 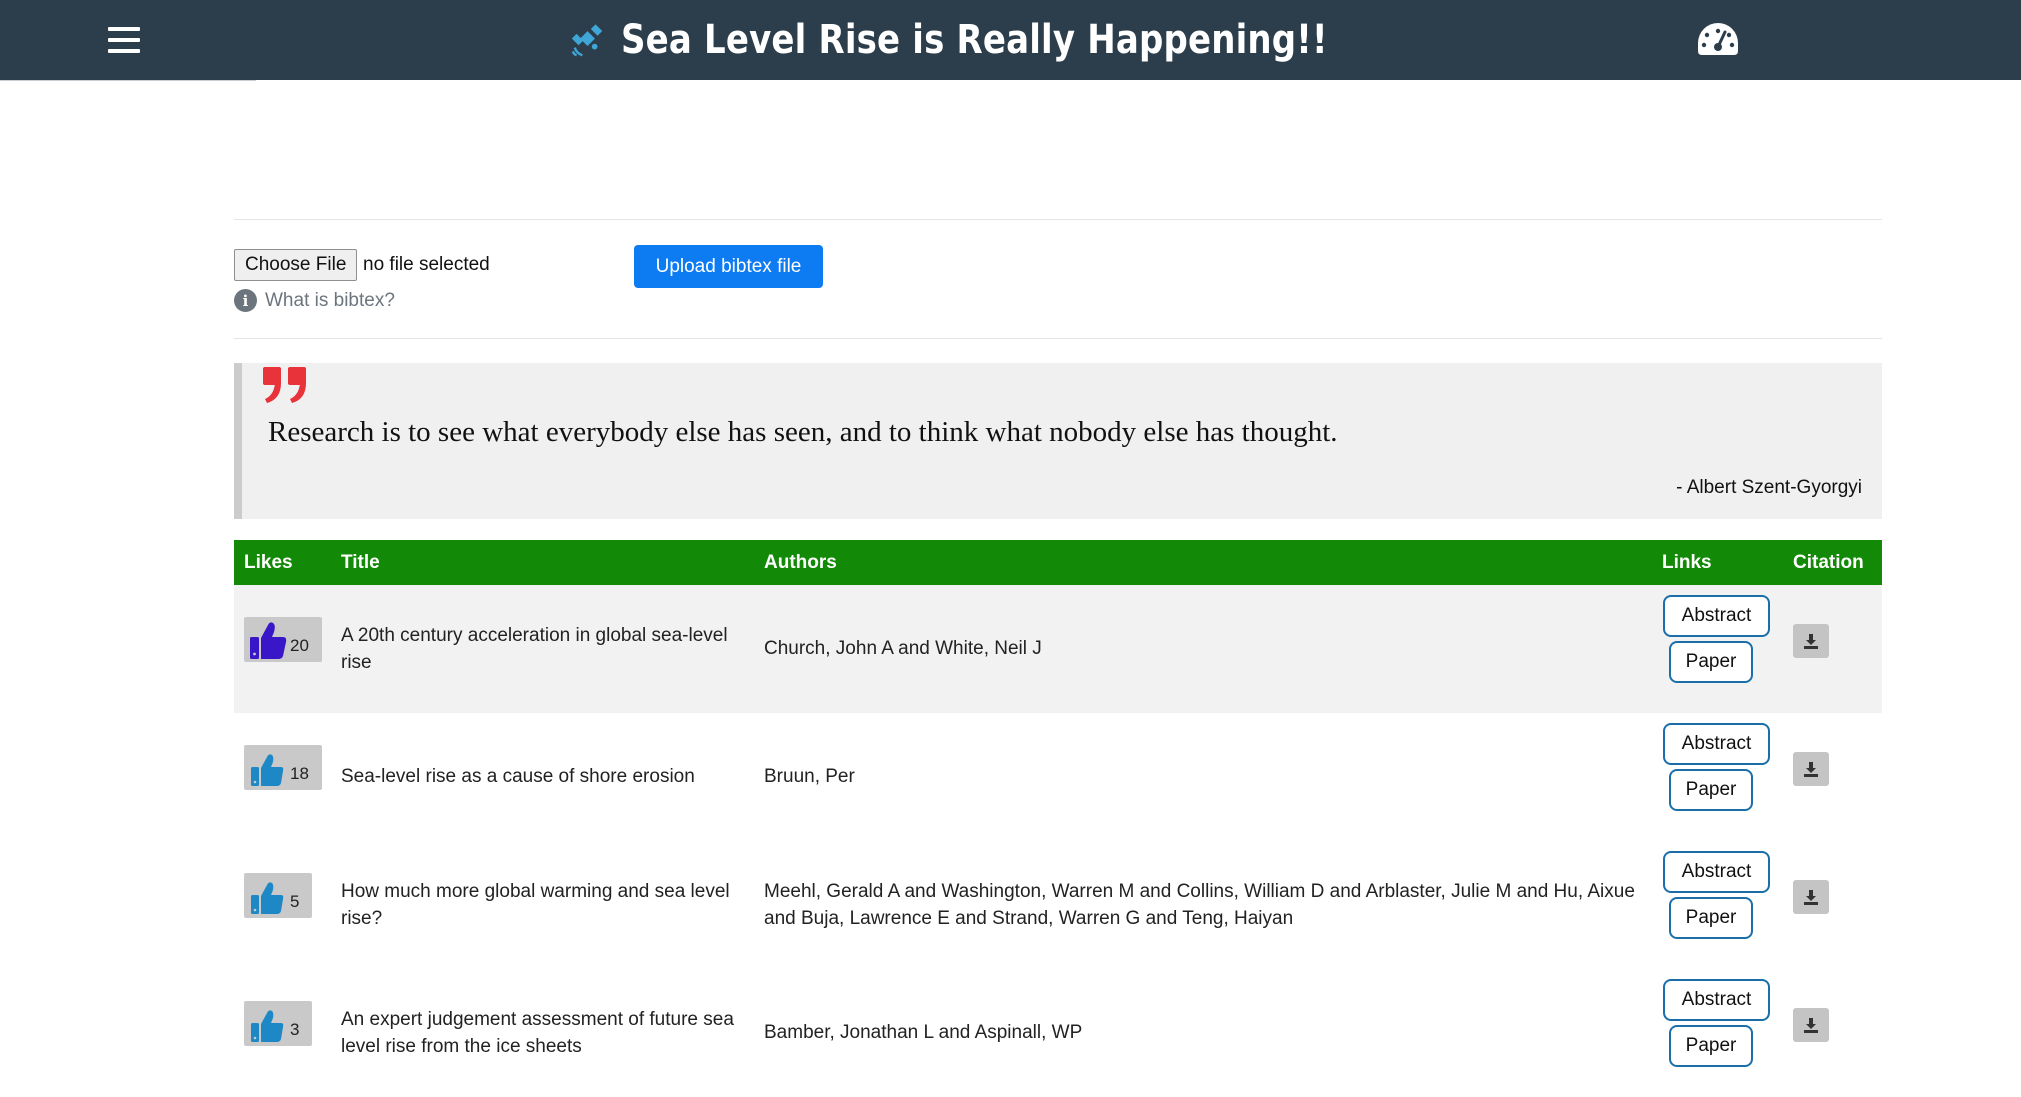 What do you see at coordinates (1687, 562) in the screenshot?
I see `column-header-links: Links` at bounding box center [1687, 562].